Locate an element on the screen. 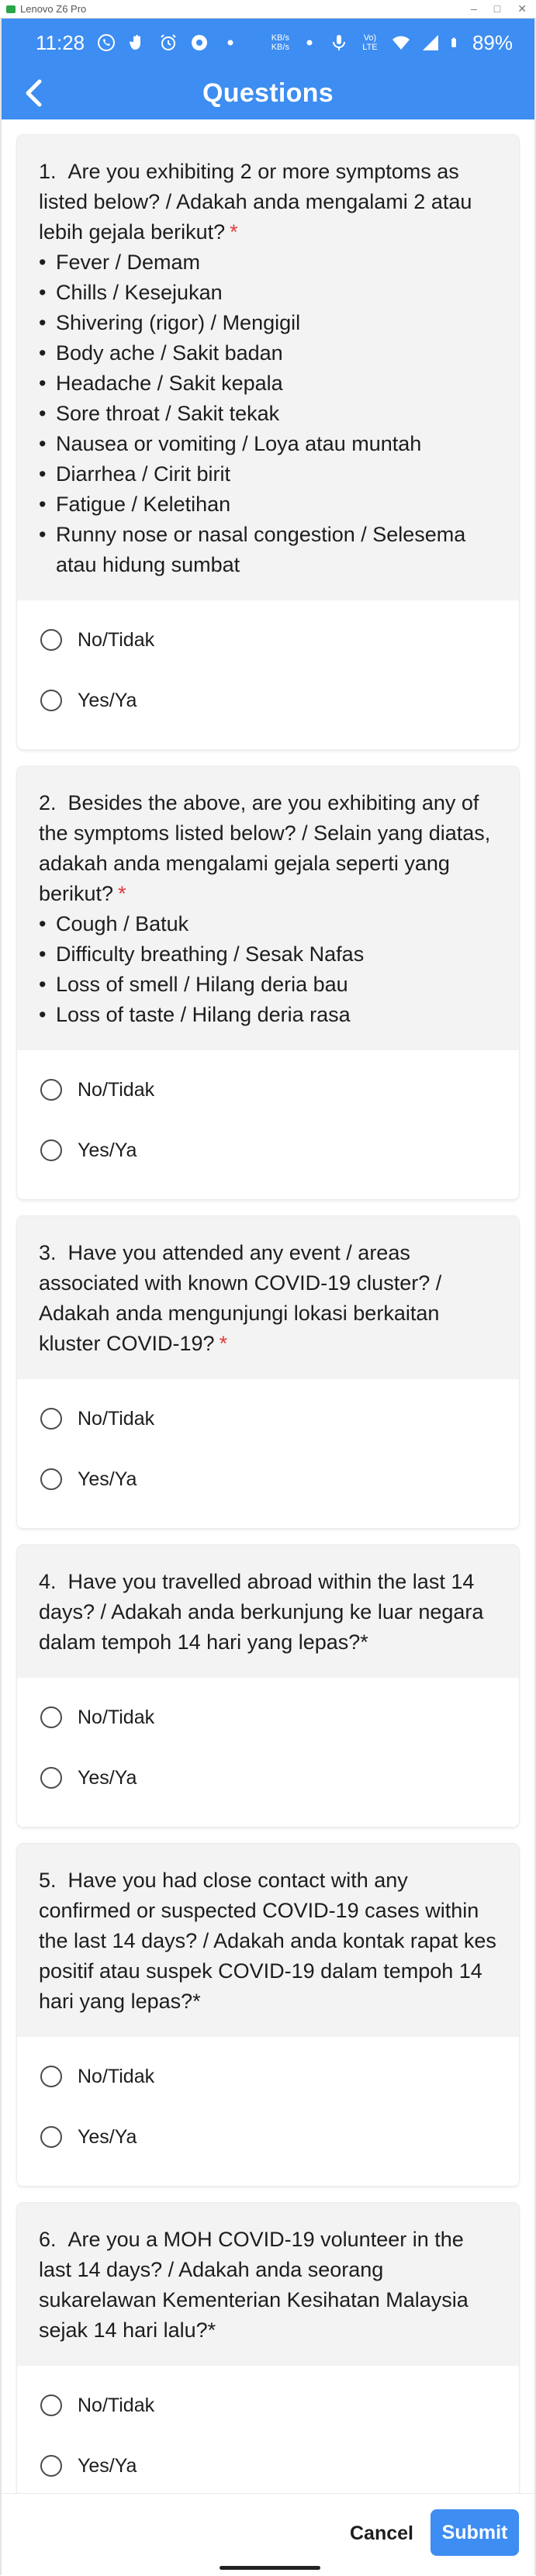  minimize-icon: – is located at coordinates (474, 9).